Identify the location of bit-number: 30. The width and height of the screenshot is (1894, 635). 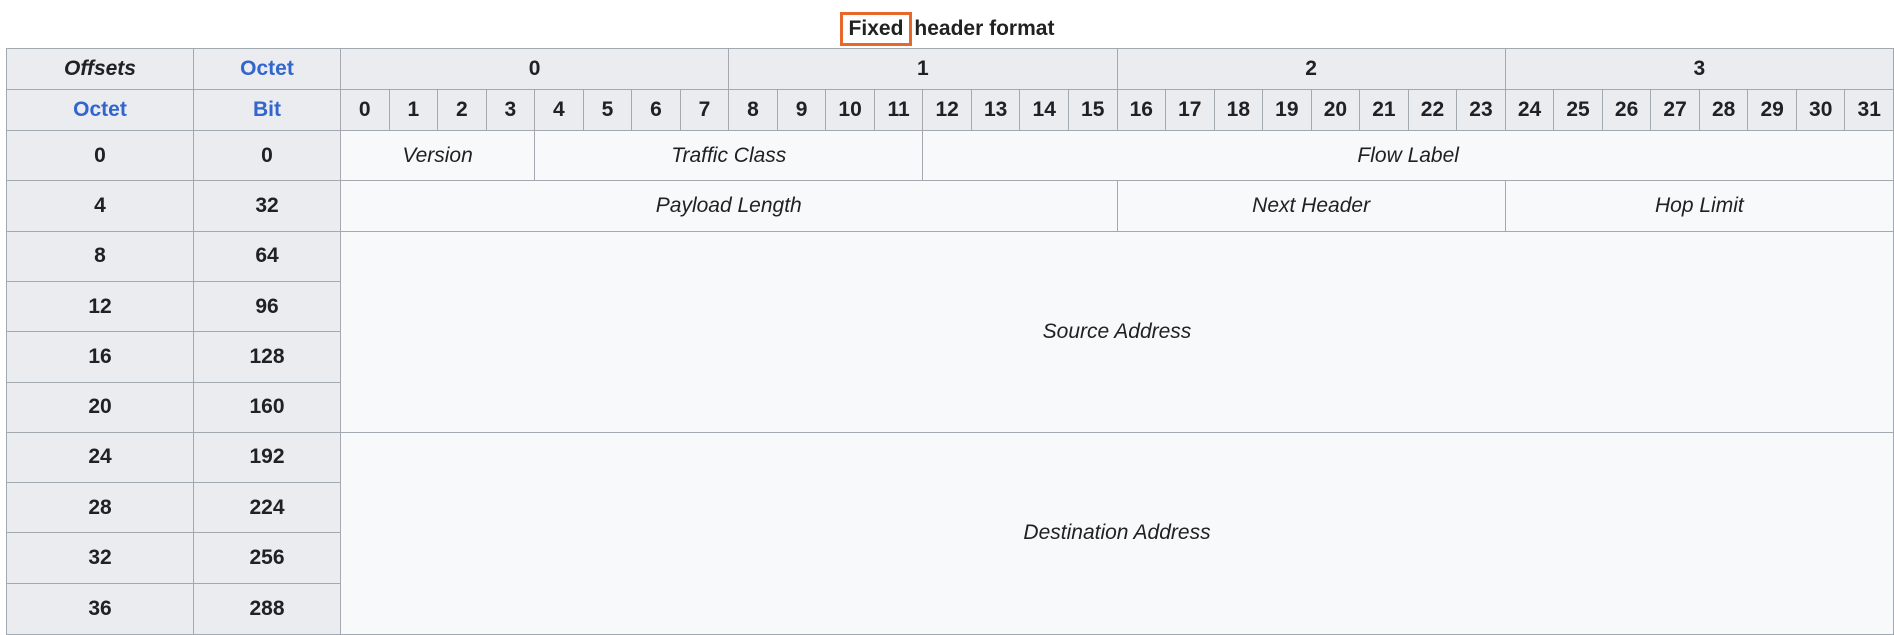
(1820, 110).